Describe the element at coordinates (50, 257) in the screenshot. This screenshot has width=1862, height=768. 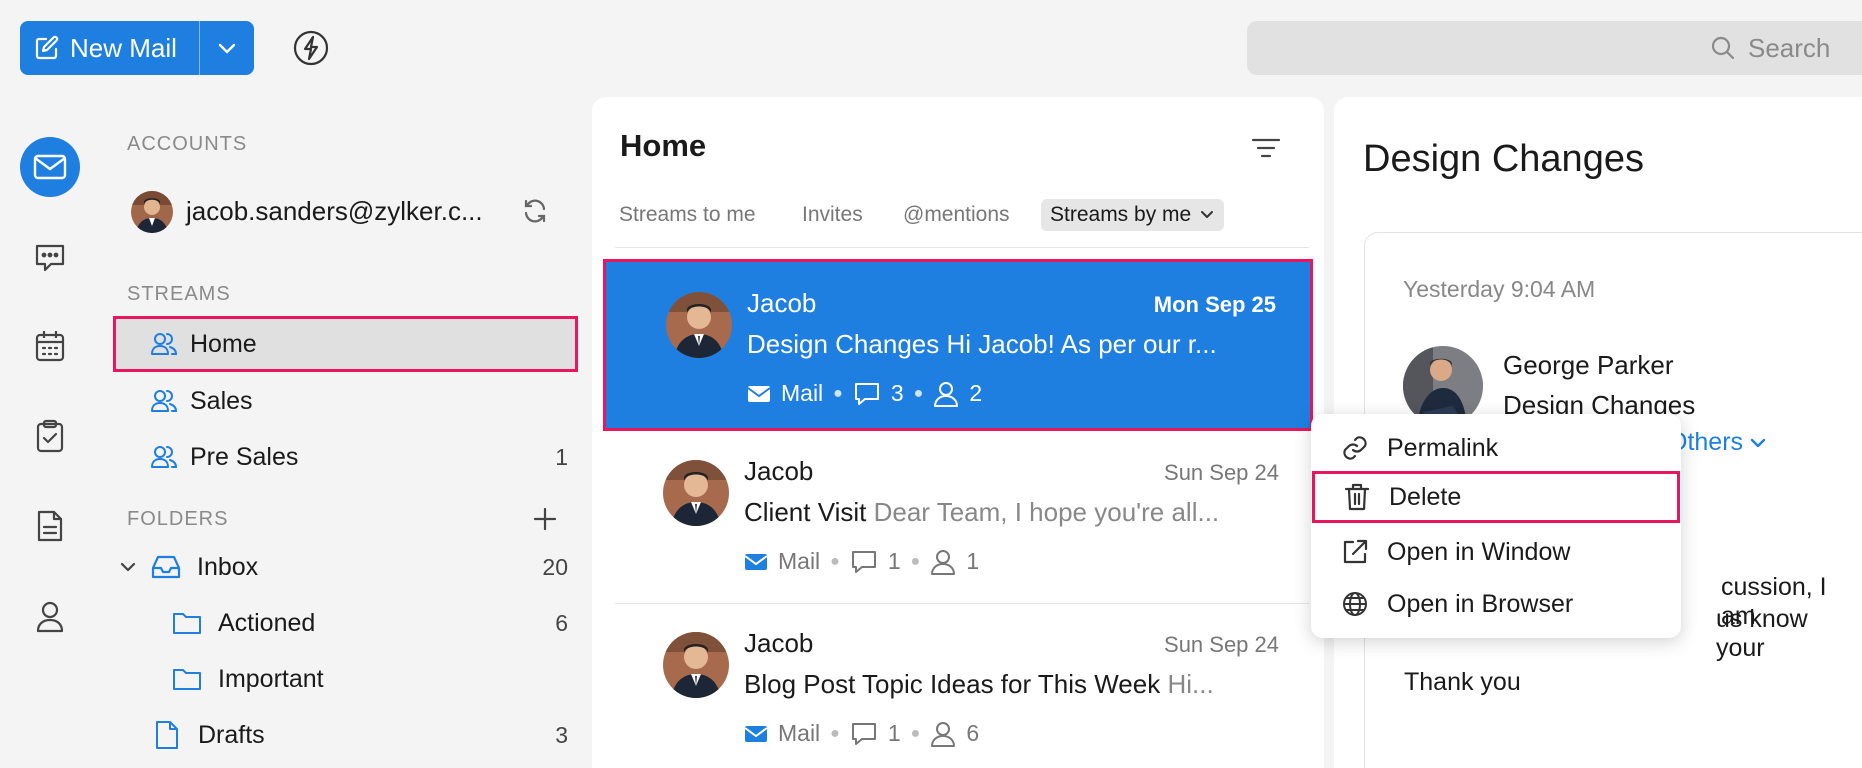
I see `rail-chat-icon` at that location.